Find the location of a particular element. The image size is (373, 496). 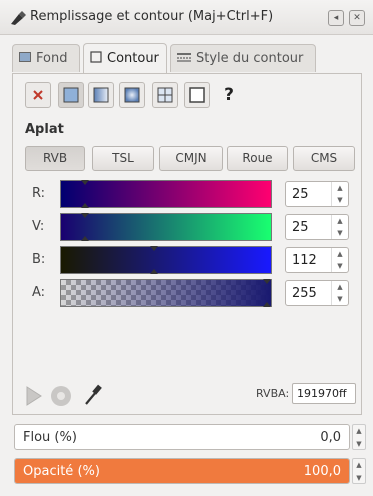

no-paint-icon is located at coordinates (38, 95).